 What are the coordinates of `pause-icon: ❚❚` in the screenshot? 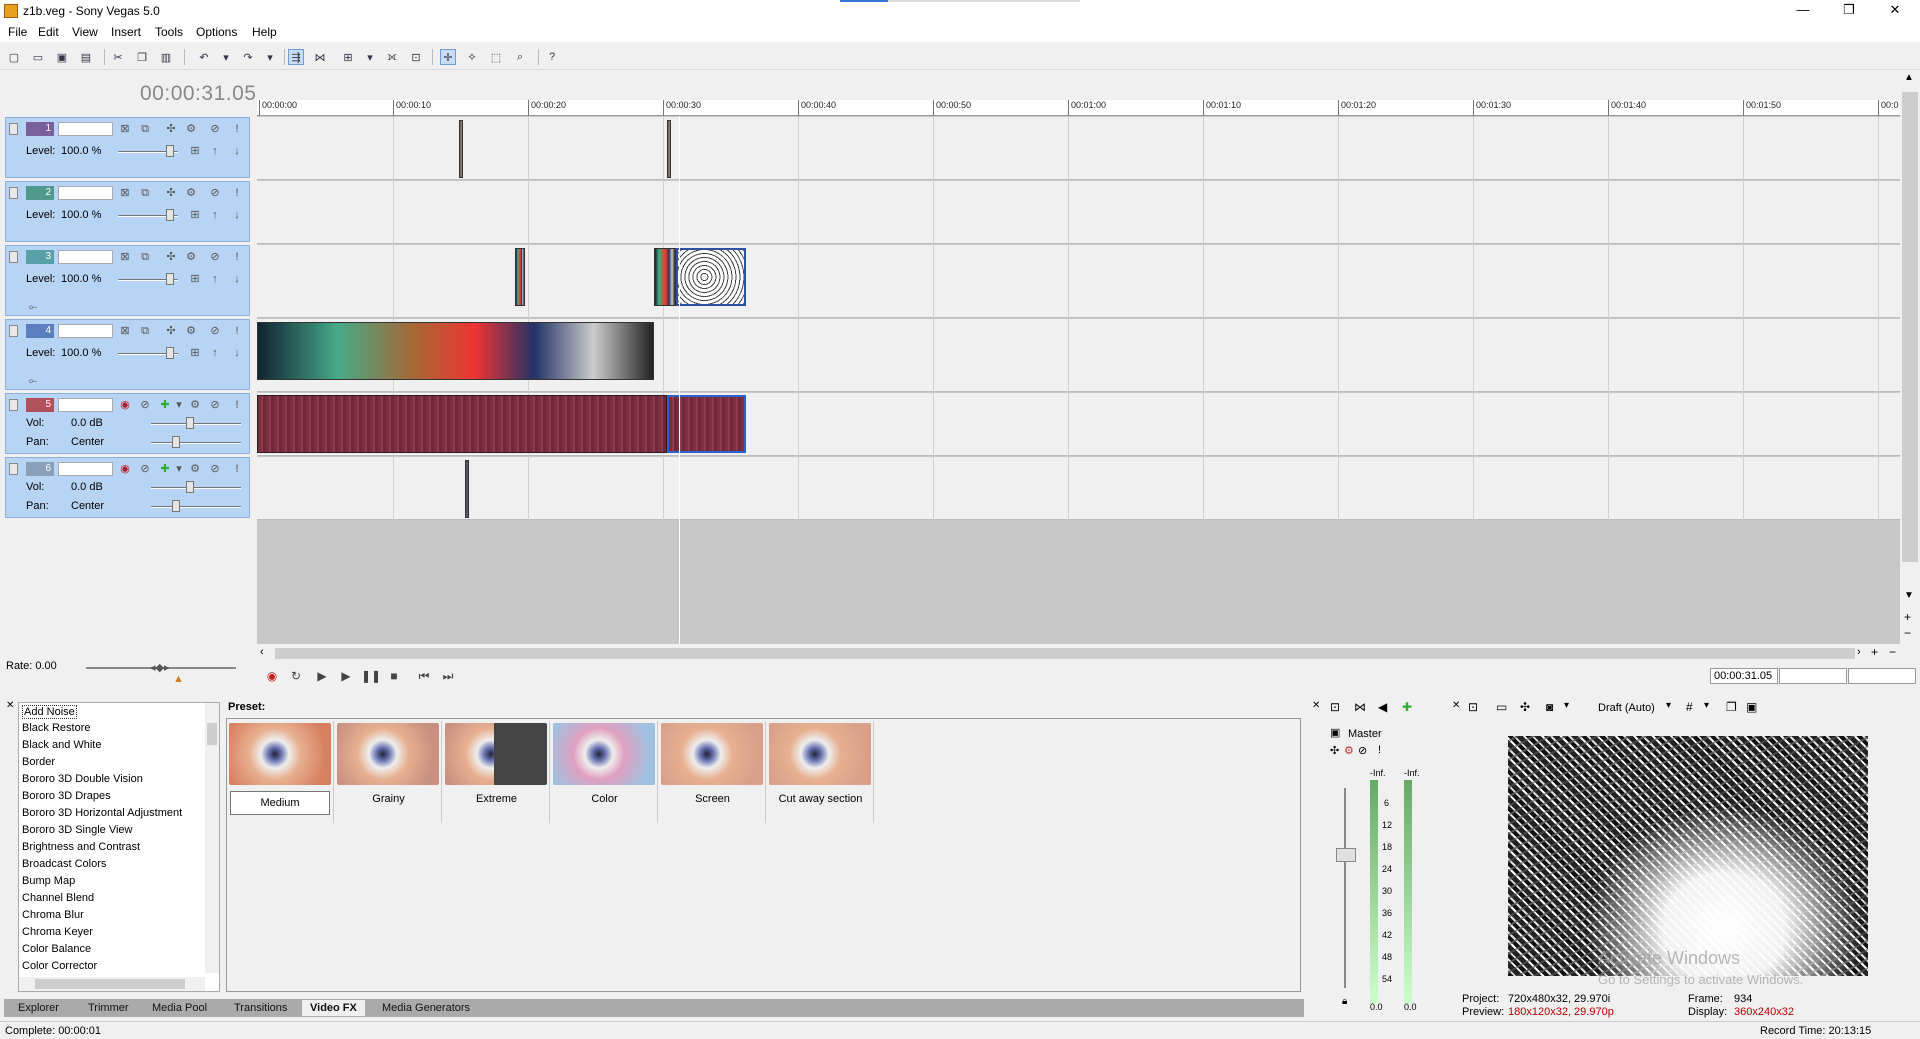 It's located at (371, 676).